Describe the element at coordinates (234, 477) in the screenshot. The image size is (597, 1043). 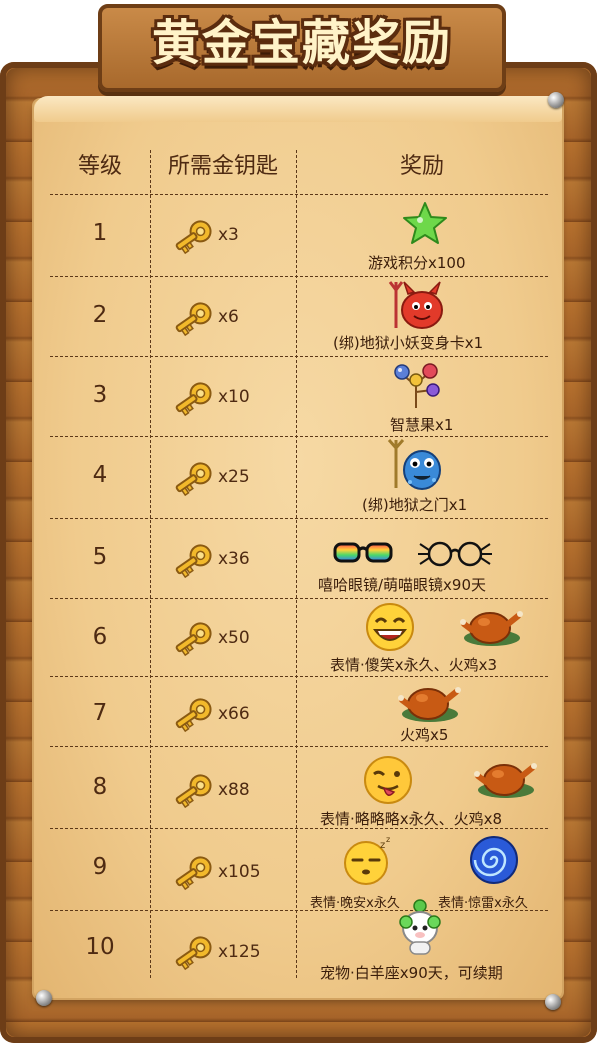
I see `key-count: x25` at that location.